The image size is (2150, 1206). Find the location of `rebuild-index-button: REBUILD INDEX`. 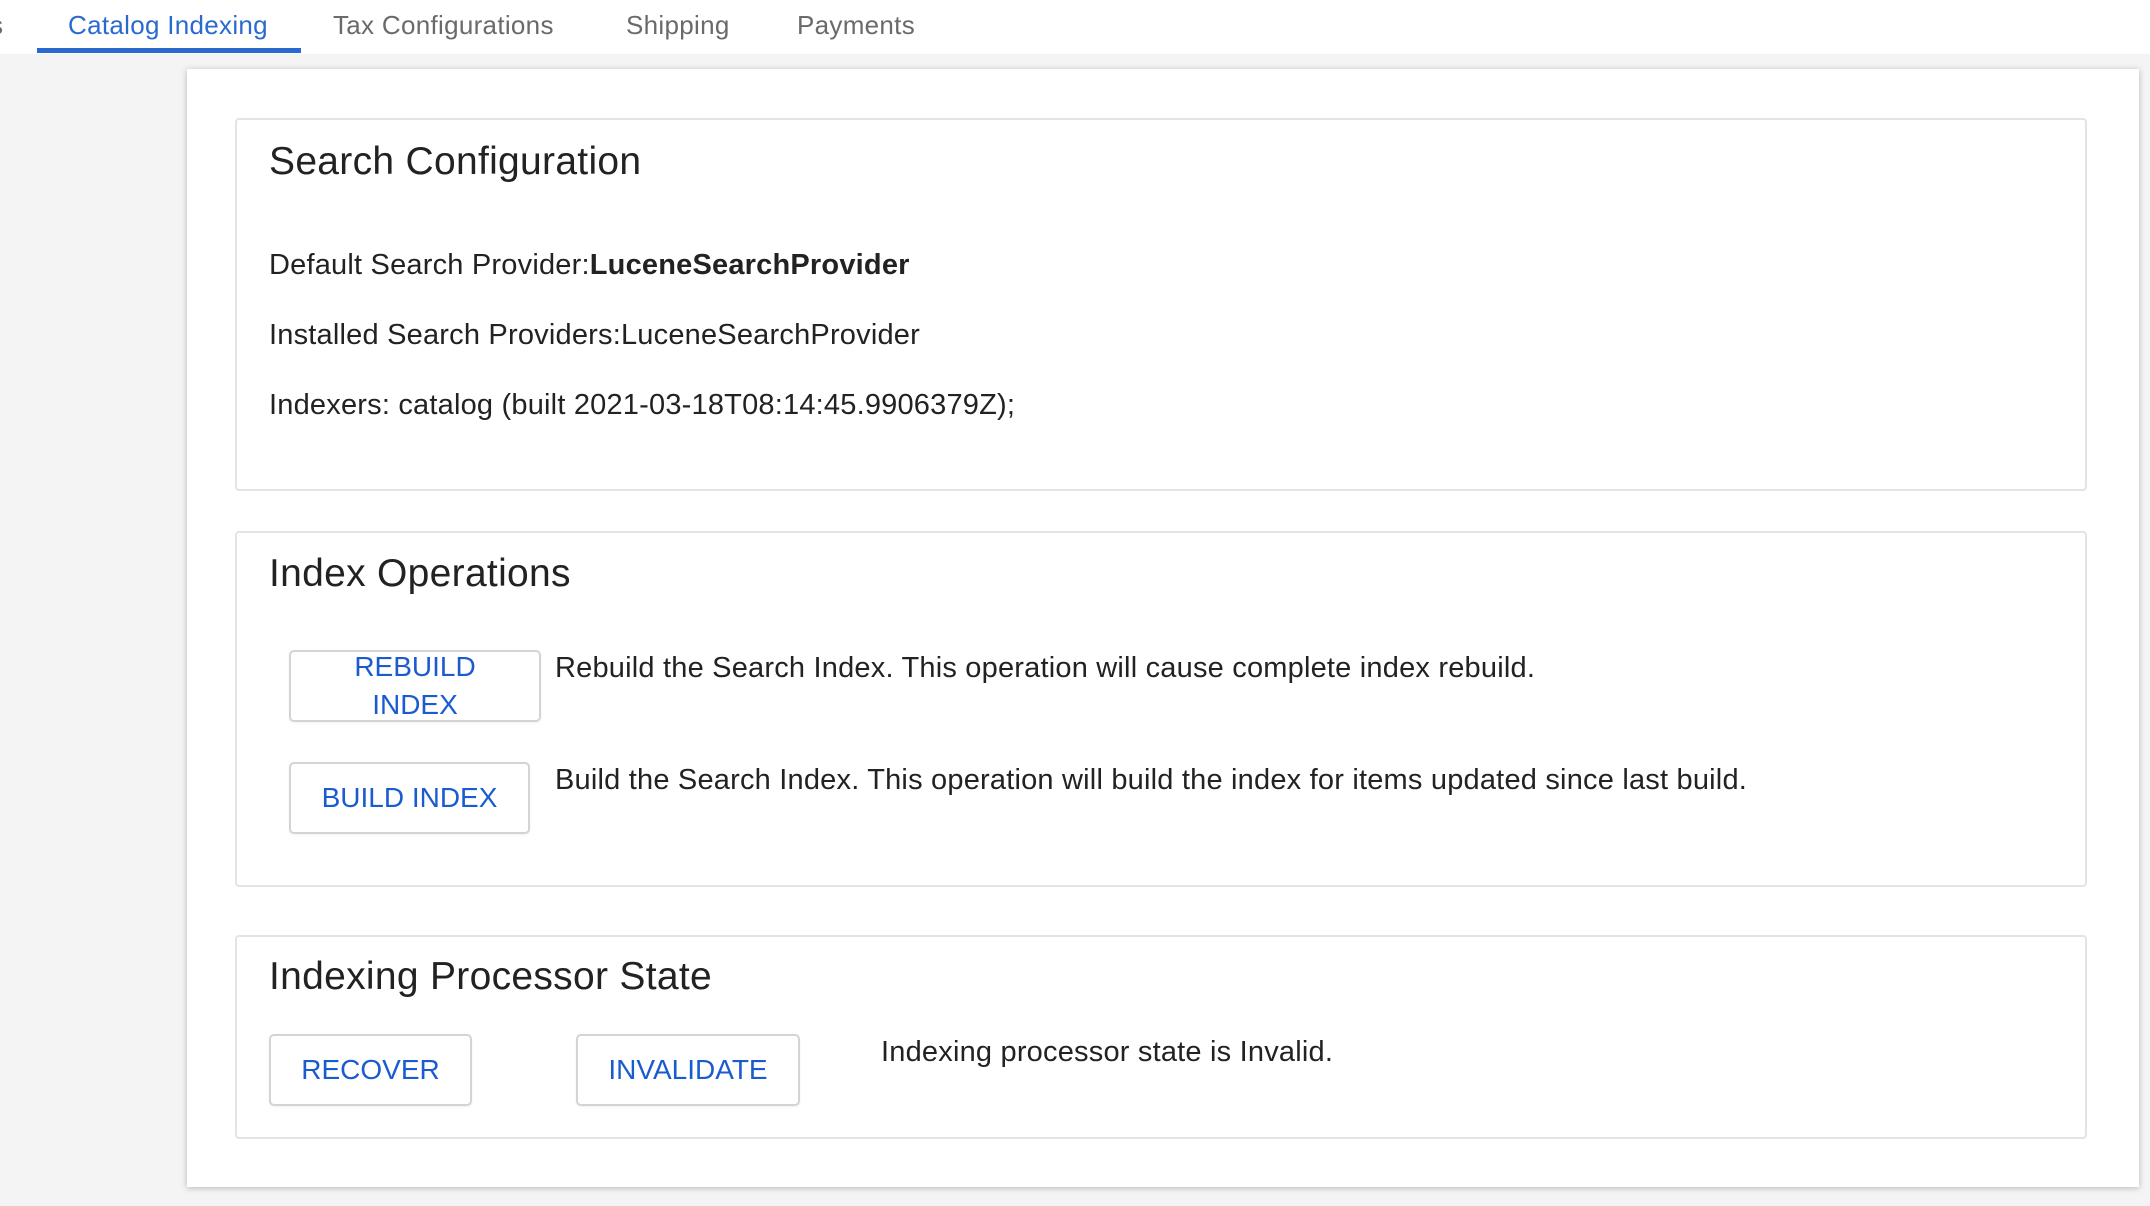

rebuild-index-button: REBUILD INDEX is located at coordinates (415, 686).